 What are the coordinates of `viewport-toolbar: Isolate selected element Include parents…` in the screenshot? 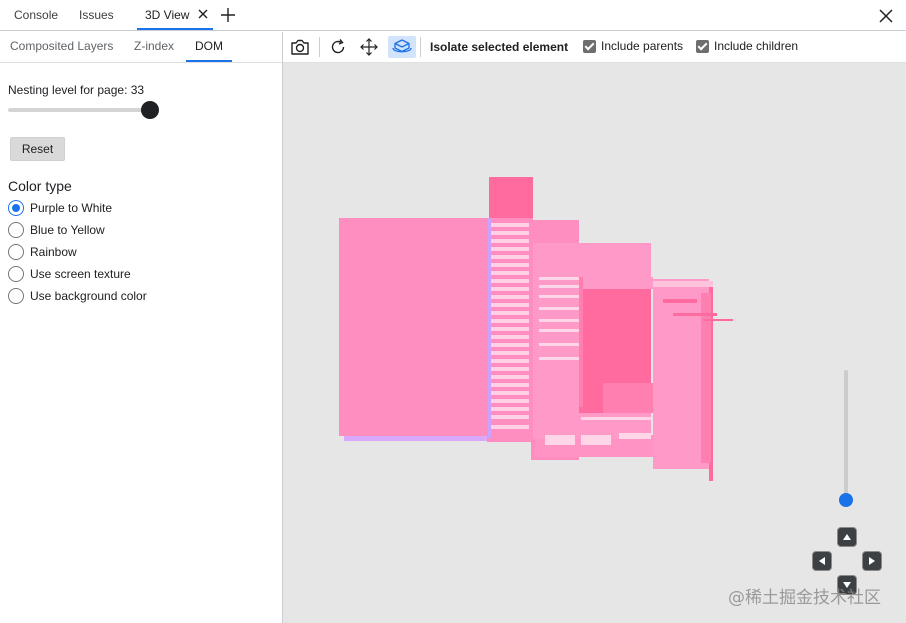 It's located at (594, 47).